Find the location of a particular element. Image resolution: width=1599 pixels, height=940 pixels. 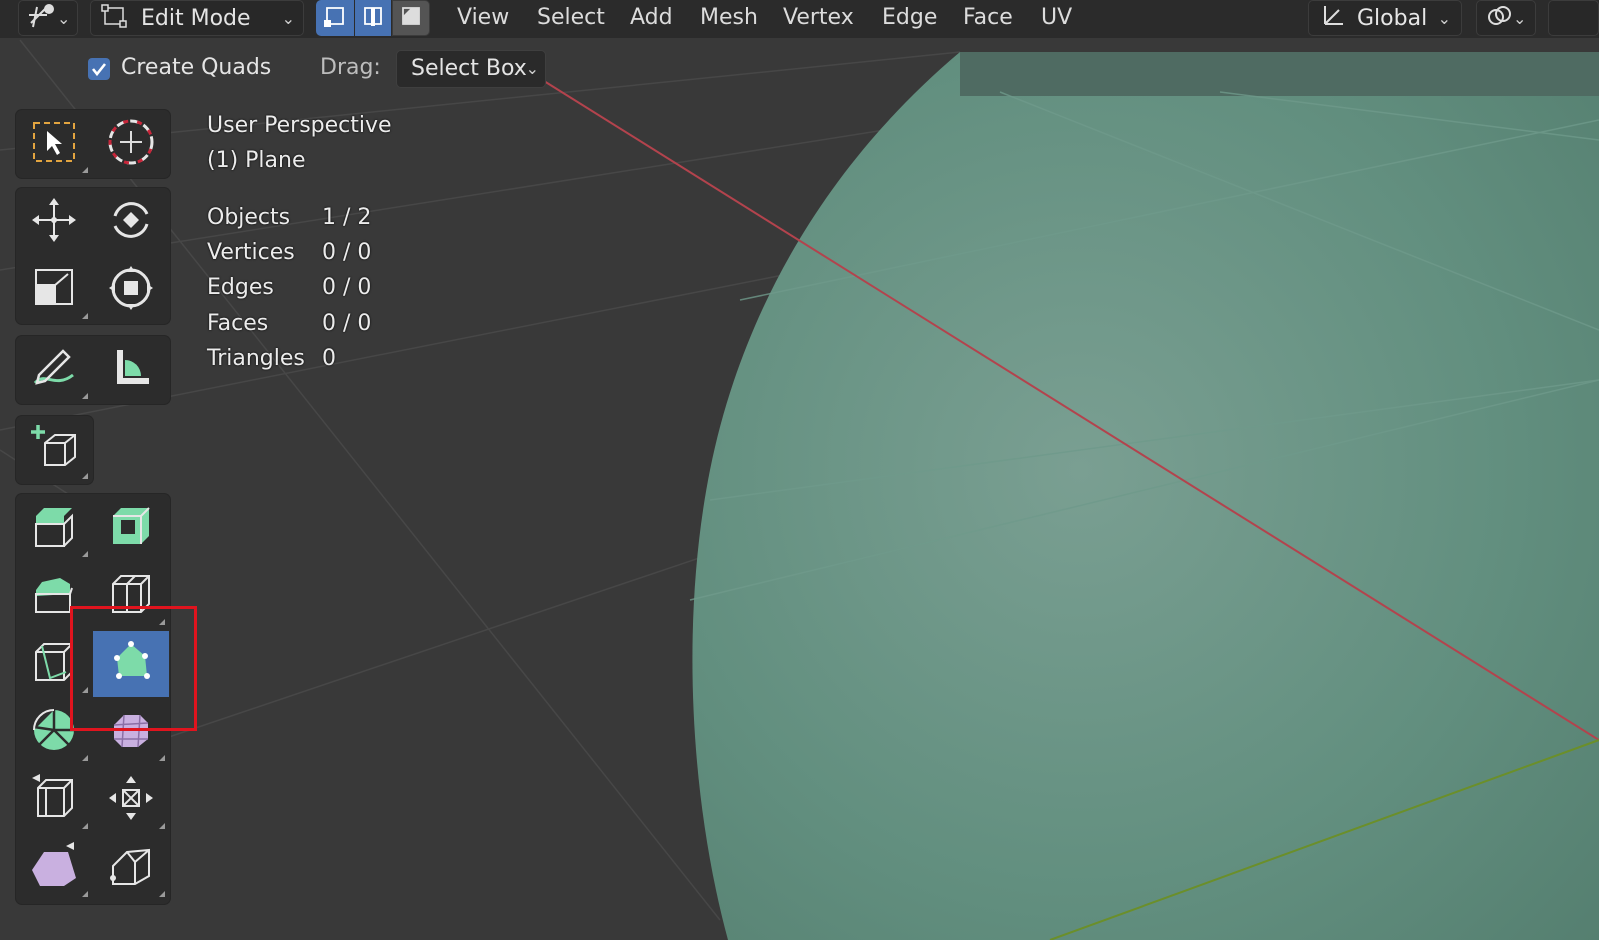

tool-add-cube is located at coordinates (54, 450).